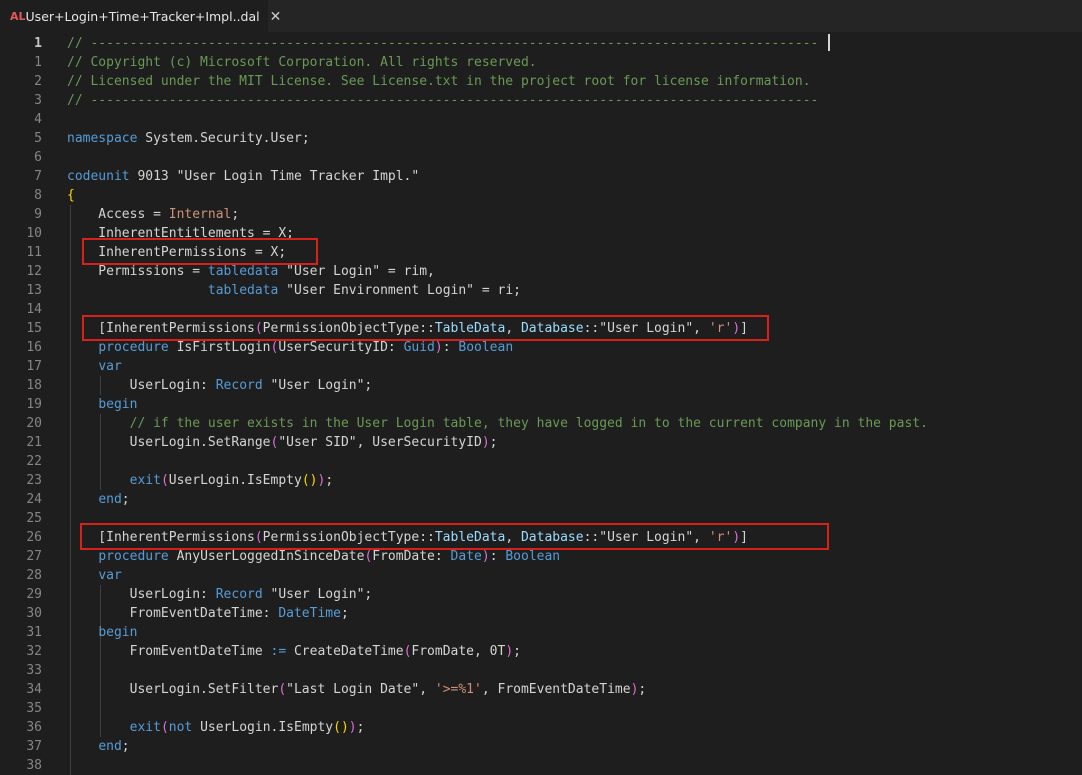 The image size is (1082, 775). Describe the element at coordinates (541, 195) in the screenshot. I see `code-line: 8{` at that location.